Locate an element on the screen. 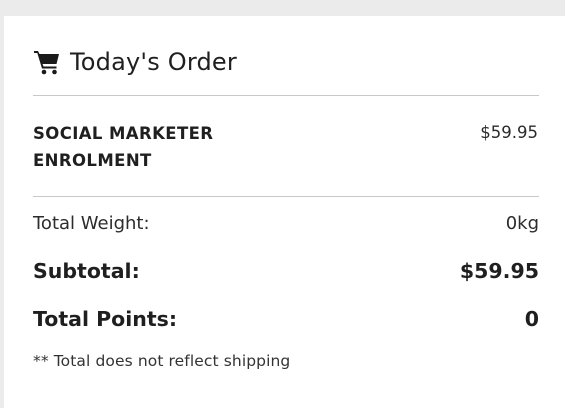 The image size is (565, 408). line-item-price: $59.95 is located at coordinates (509, 132).